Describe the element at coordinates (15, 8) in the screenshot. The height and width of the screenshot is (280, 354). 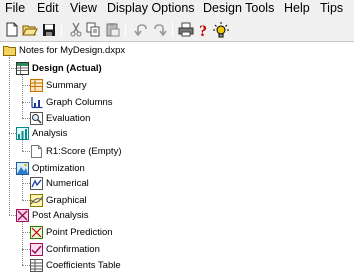
I see `menu-file: File` at that location.